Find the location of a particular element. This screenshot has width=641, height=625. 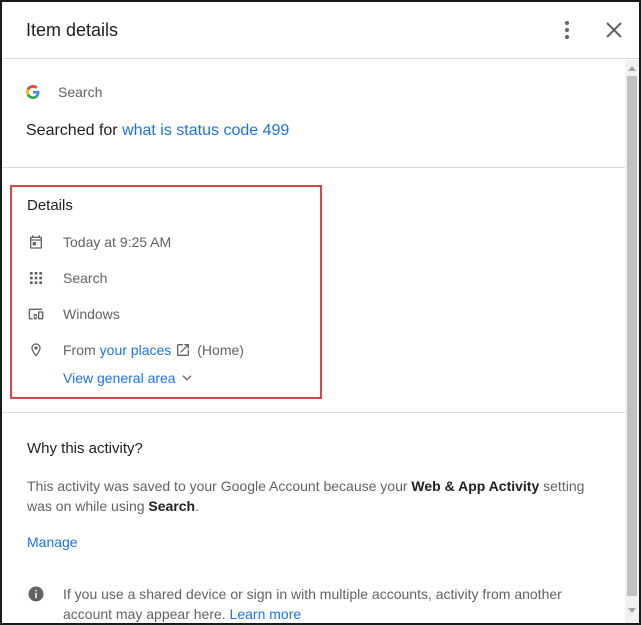

detail-location-row: From your places (Home) is located at coordinates (135, 350).